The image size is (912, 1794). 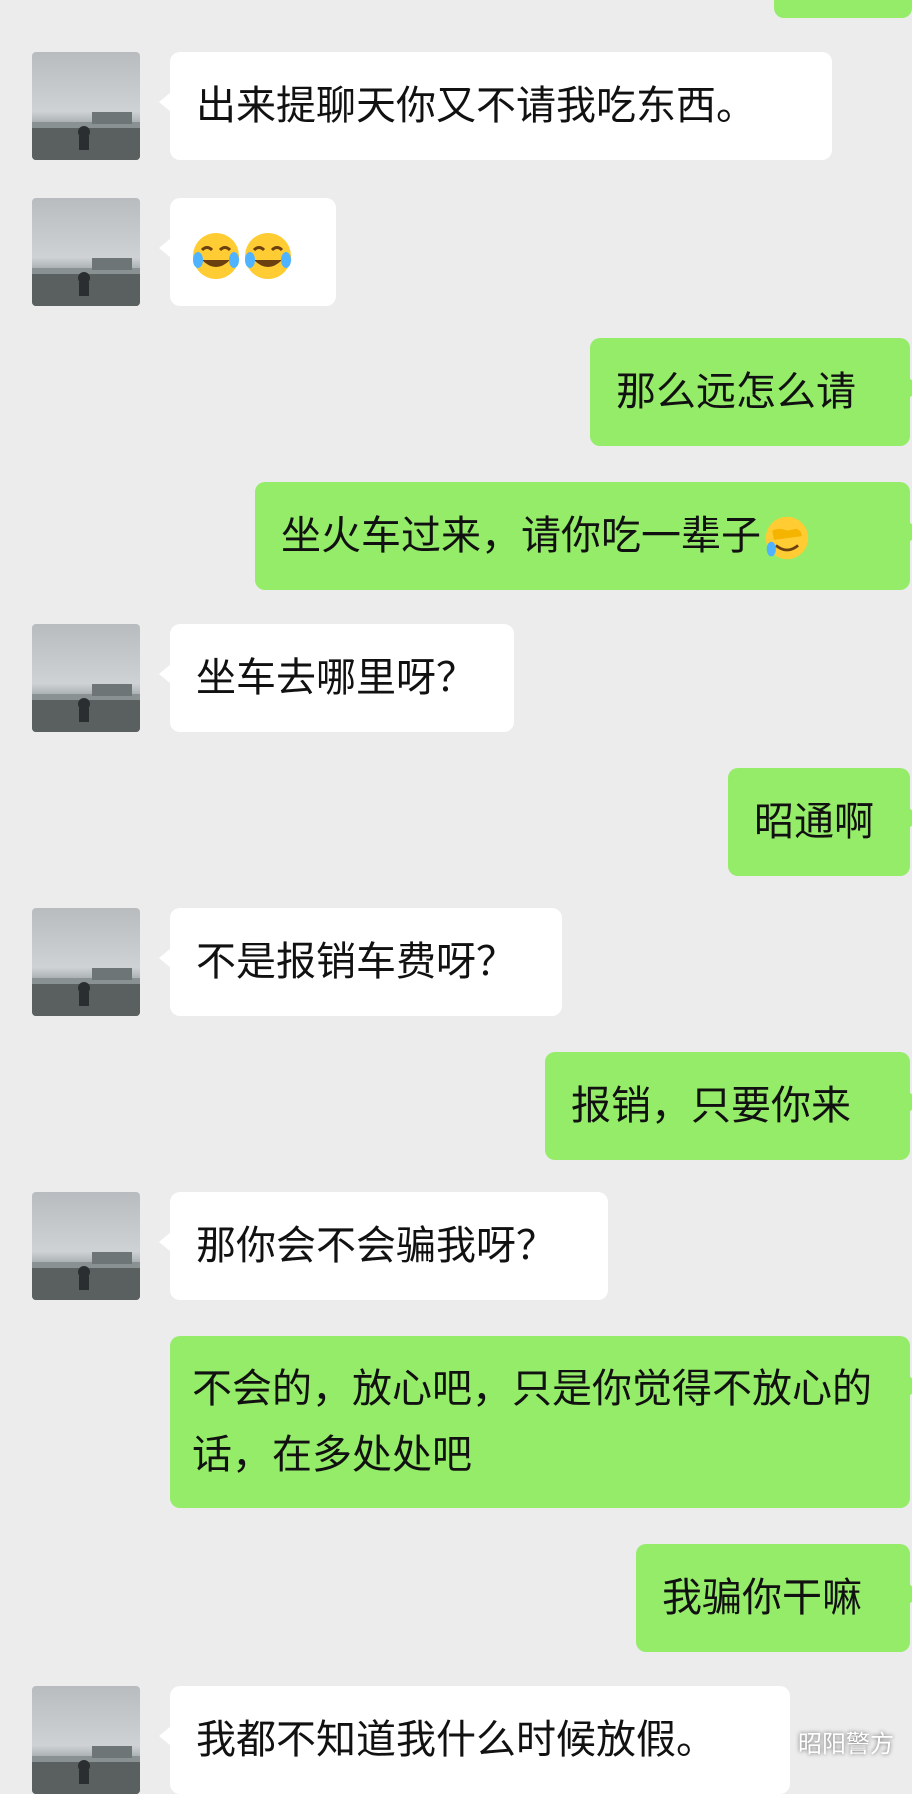 I want to click on message-text: 不是报销车费呀？, so click(x=356, y=962).